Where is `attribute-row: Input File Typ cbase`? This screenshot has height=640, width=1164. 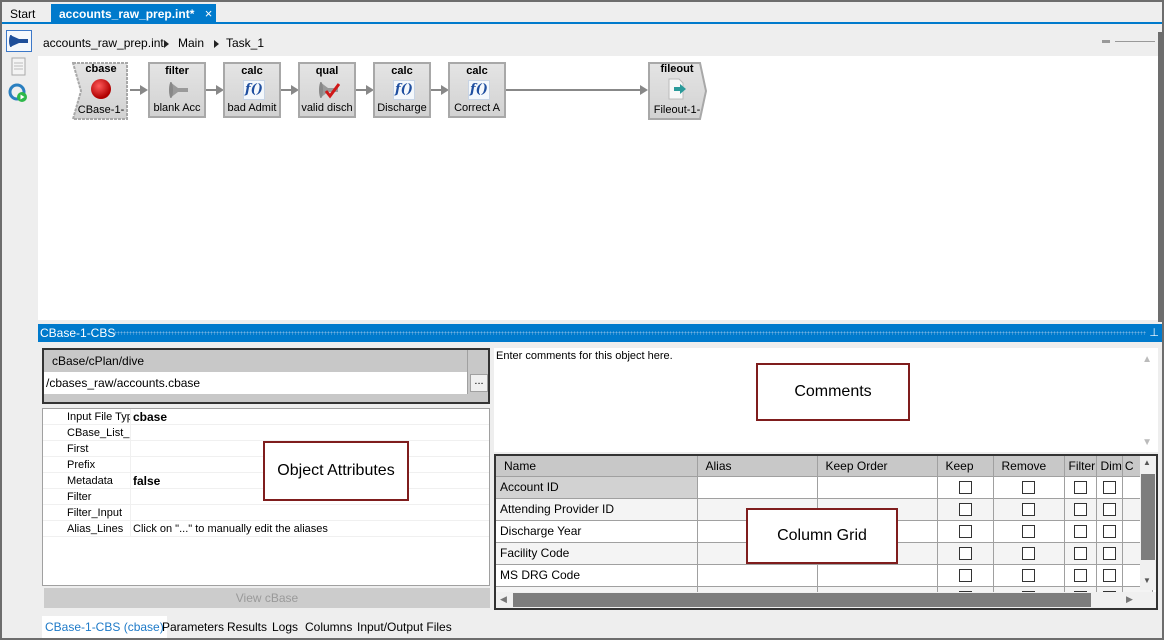
attribute-row: Input File Typ cbase is located at coordinates (266, 417).